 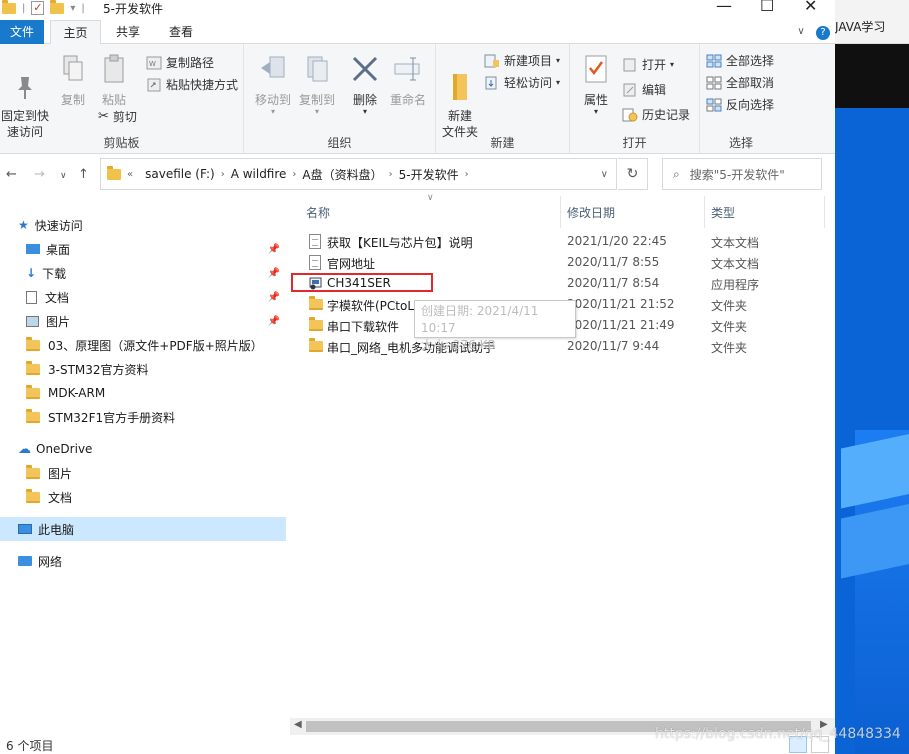 What do you see at coordinates (621, 304) in the screenshot?
I see `file-date: 2020/11/21 21:52` at bounding box center [621, 304].